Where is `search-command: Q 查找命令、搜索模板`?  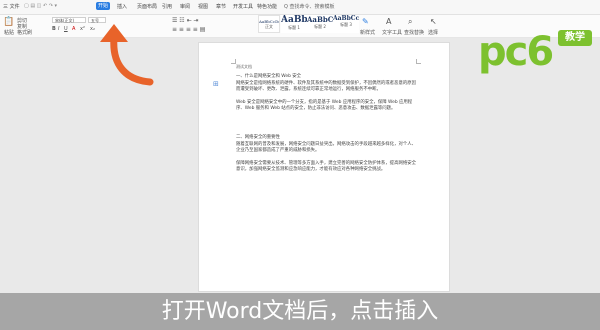 search-command: Q 查找命令、搜索模板 is located at coordinates (309, 6).